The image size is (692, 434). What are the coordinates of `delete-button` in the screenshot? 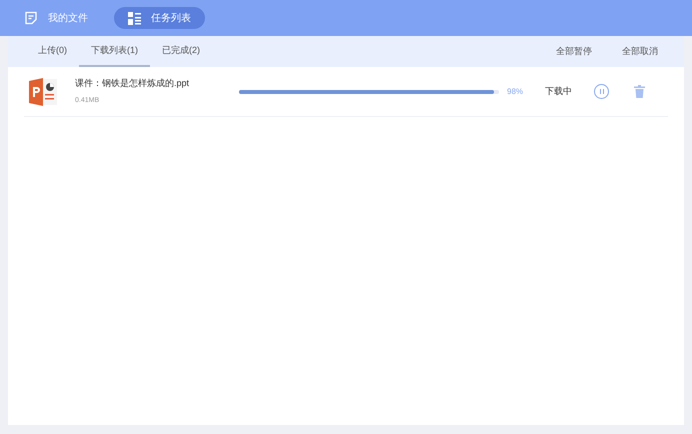 It's located at (639, 91).